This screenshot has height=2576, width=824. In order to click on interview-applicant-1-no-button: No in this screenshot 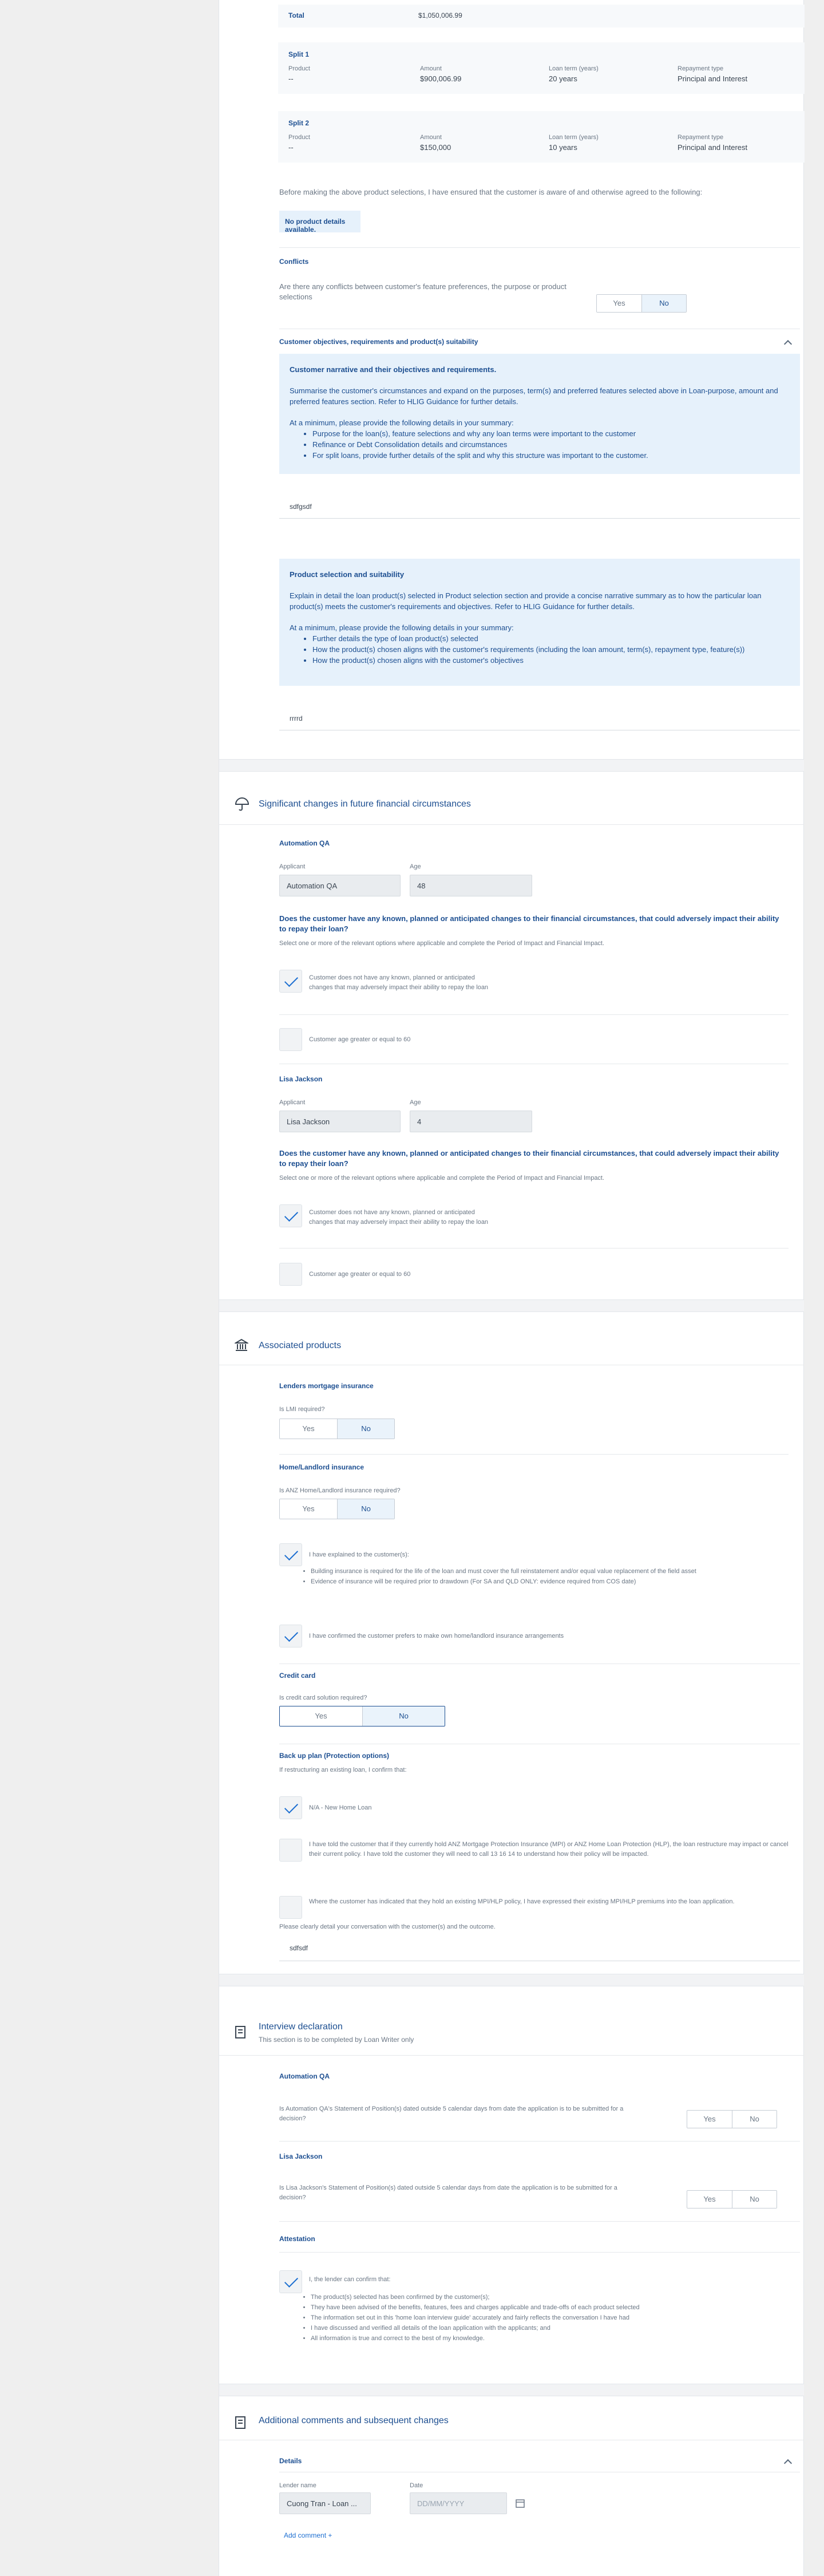, I will do `click(754, 2119)`.